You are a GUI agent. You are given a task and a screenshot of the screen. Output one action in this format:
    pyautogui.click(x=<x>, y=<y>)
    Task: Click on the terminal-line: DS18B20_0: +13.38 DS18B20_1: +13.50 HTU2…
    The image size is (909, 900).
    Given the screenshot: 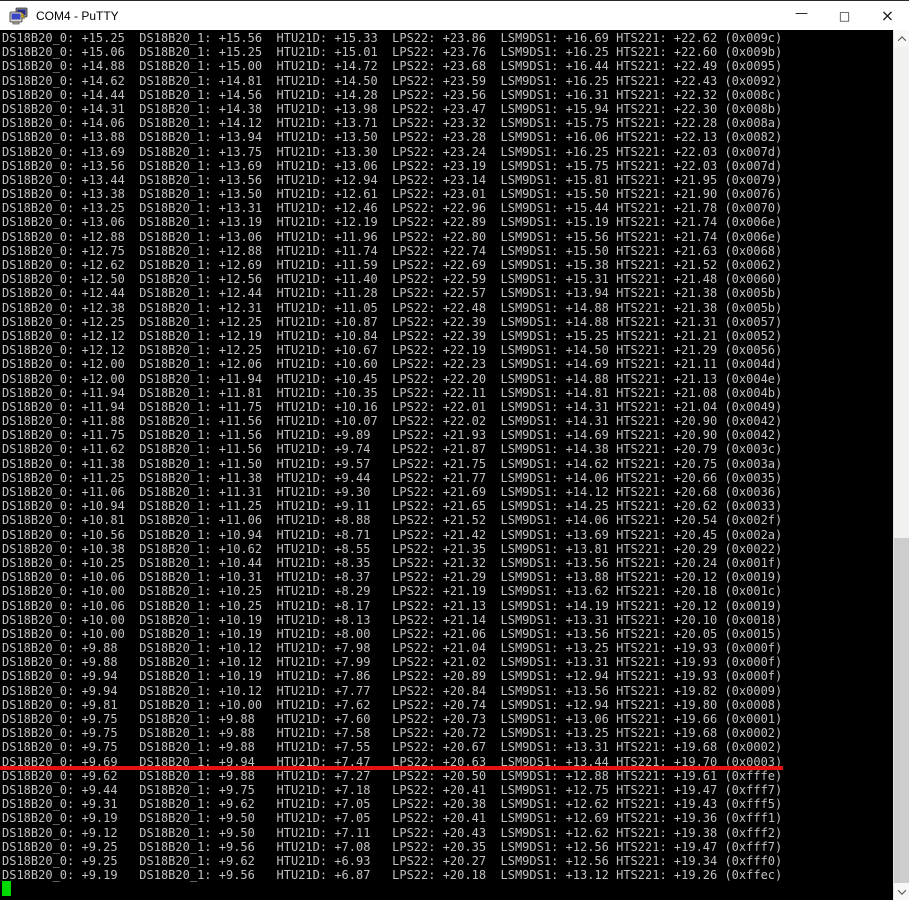 What is the action you would take?
    pyautogui.click(x=392, y=194)
    